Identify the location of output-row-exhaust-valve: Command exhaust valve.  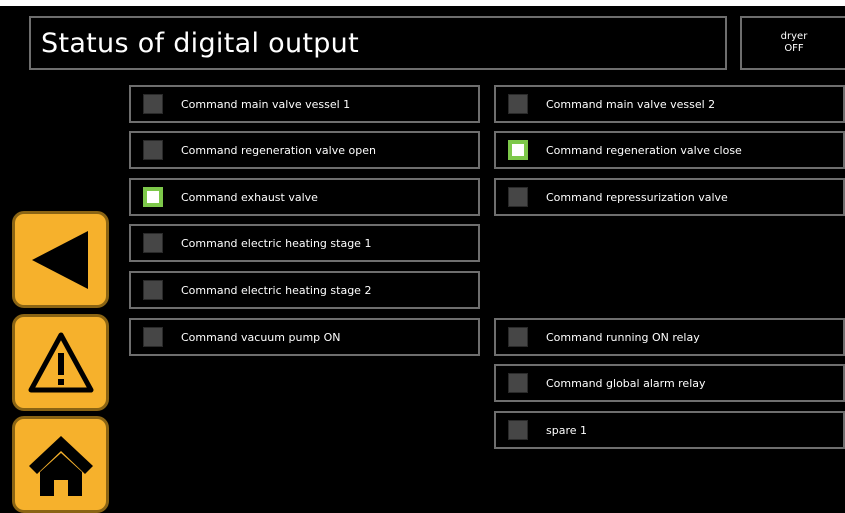
(304, 197).